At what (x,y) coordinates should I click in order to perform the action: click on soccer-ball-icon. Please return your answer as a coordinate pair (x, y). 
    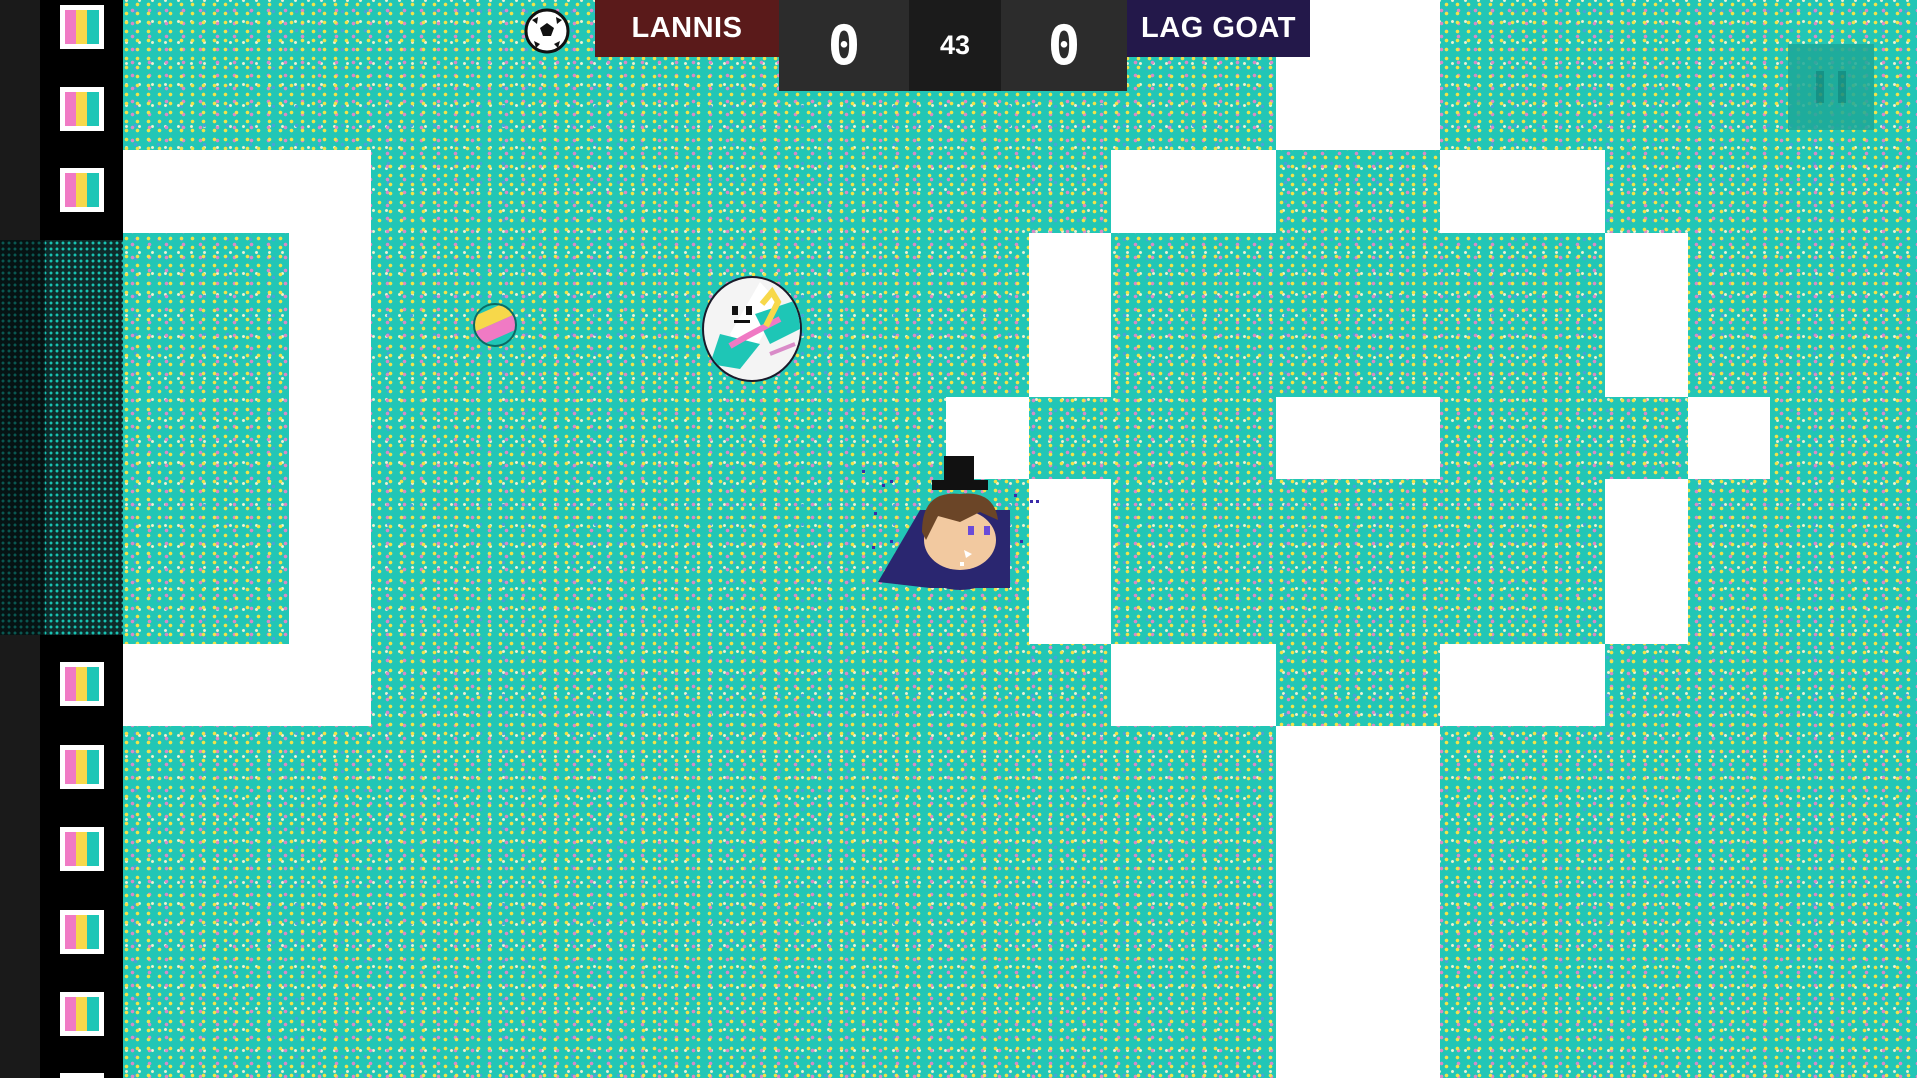
    Looking at the image, I should click on (547, 31).